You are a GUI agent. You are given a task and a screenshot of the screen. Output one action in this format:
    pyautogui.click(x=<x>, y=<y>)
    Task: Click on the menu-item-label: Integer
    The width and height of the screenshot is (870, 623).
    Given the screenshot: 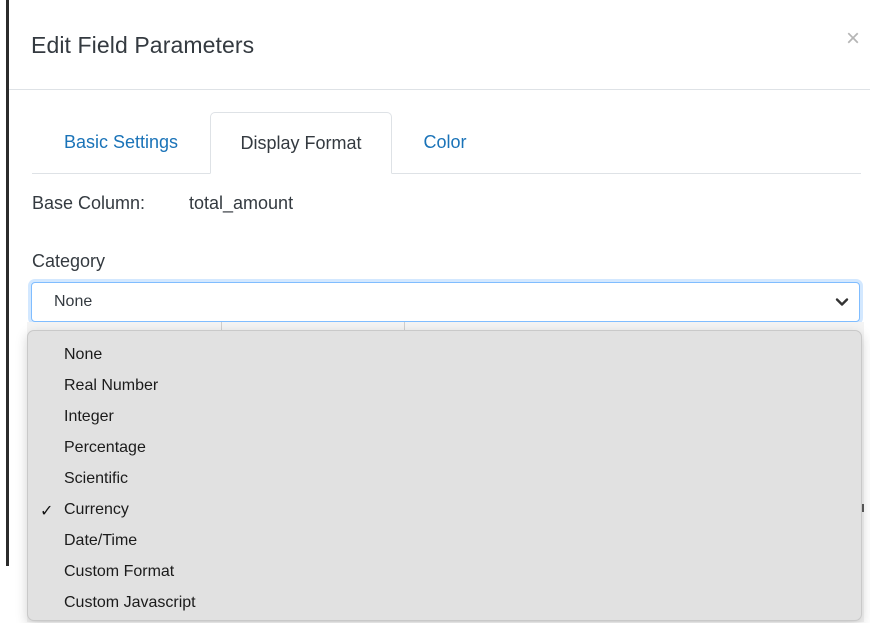 What is the action you would take?
    pyautogui.click(x=89, y=416)
    